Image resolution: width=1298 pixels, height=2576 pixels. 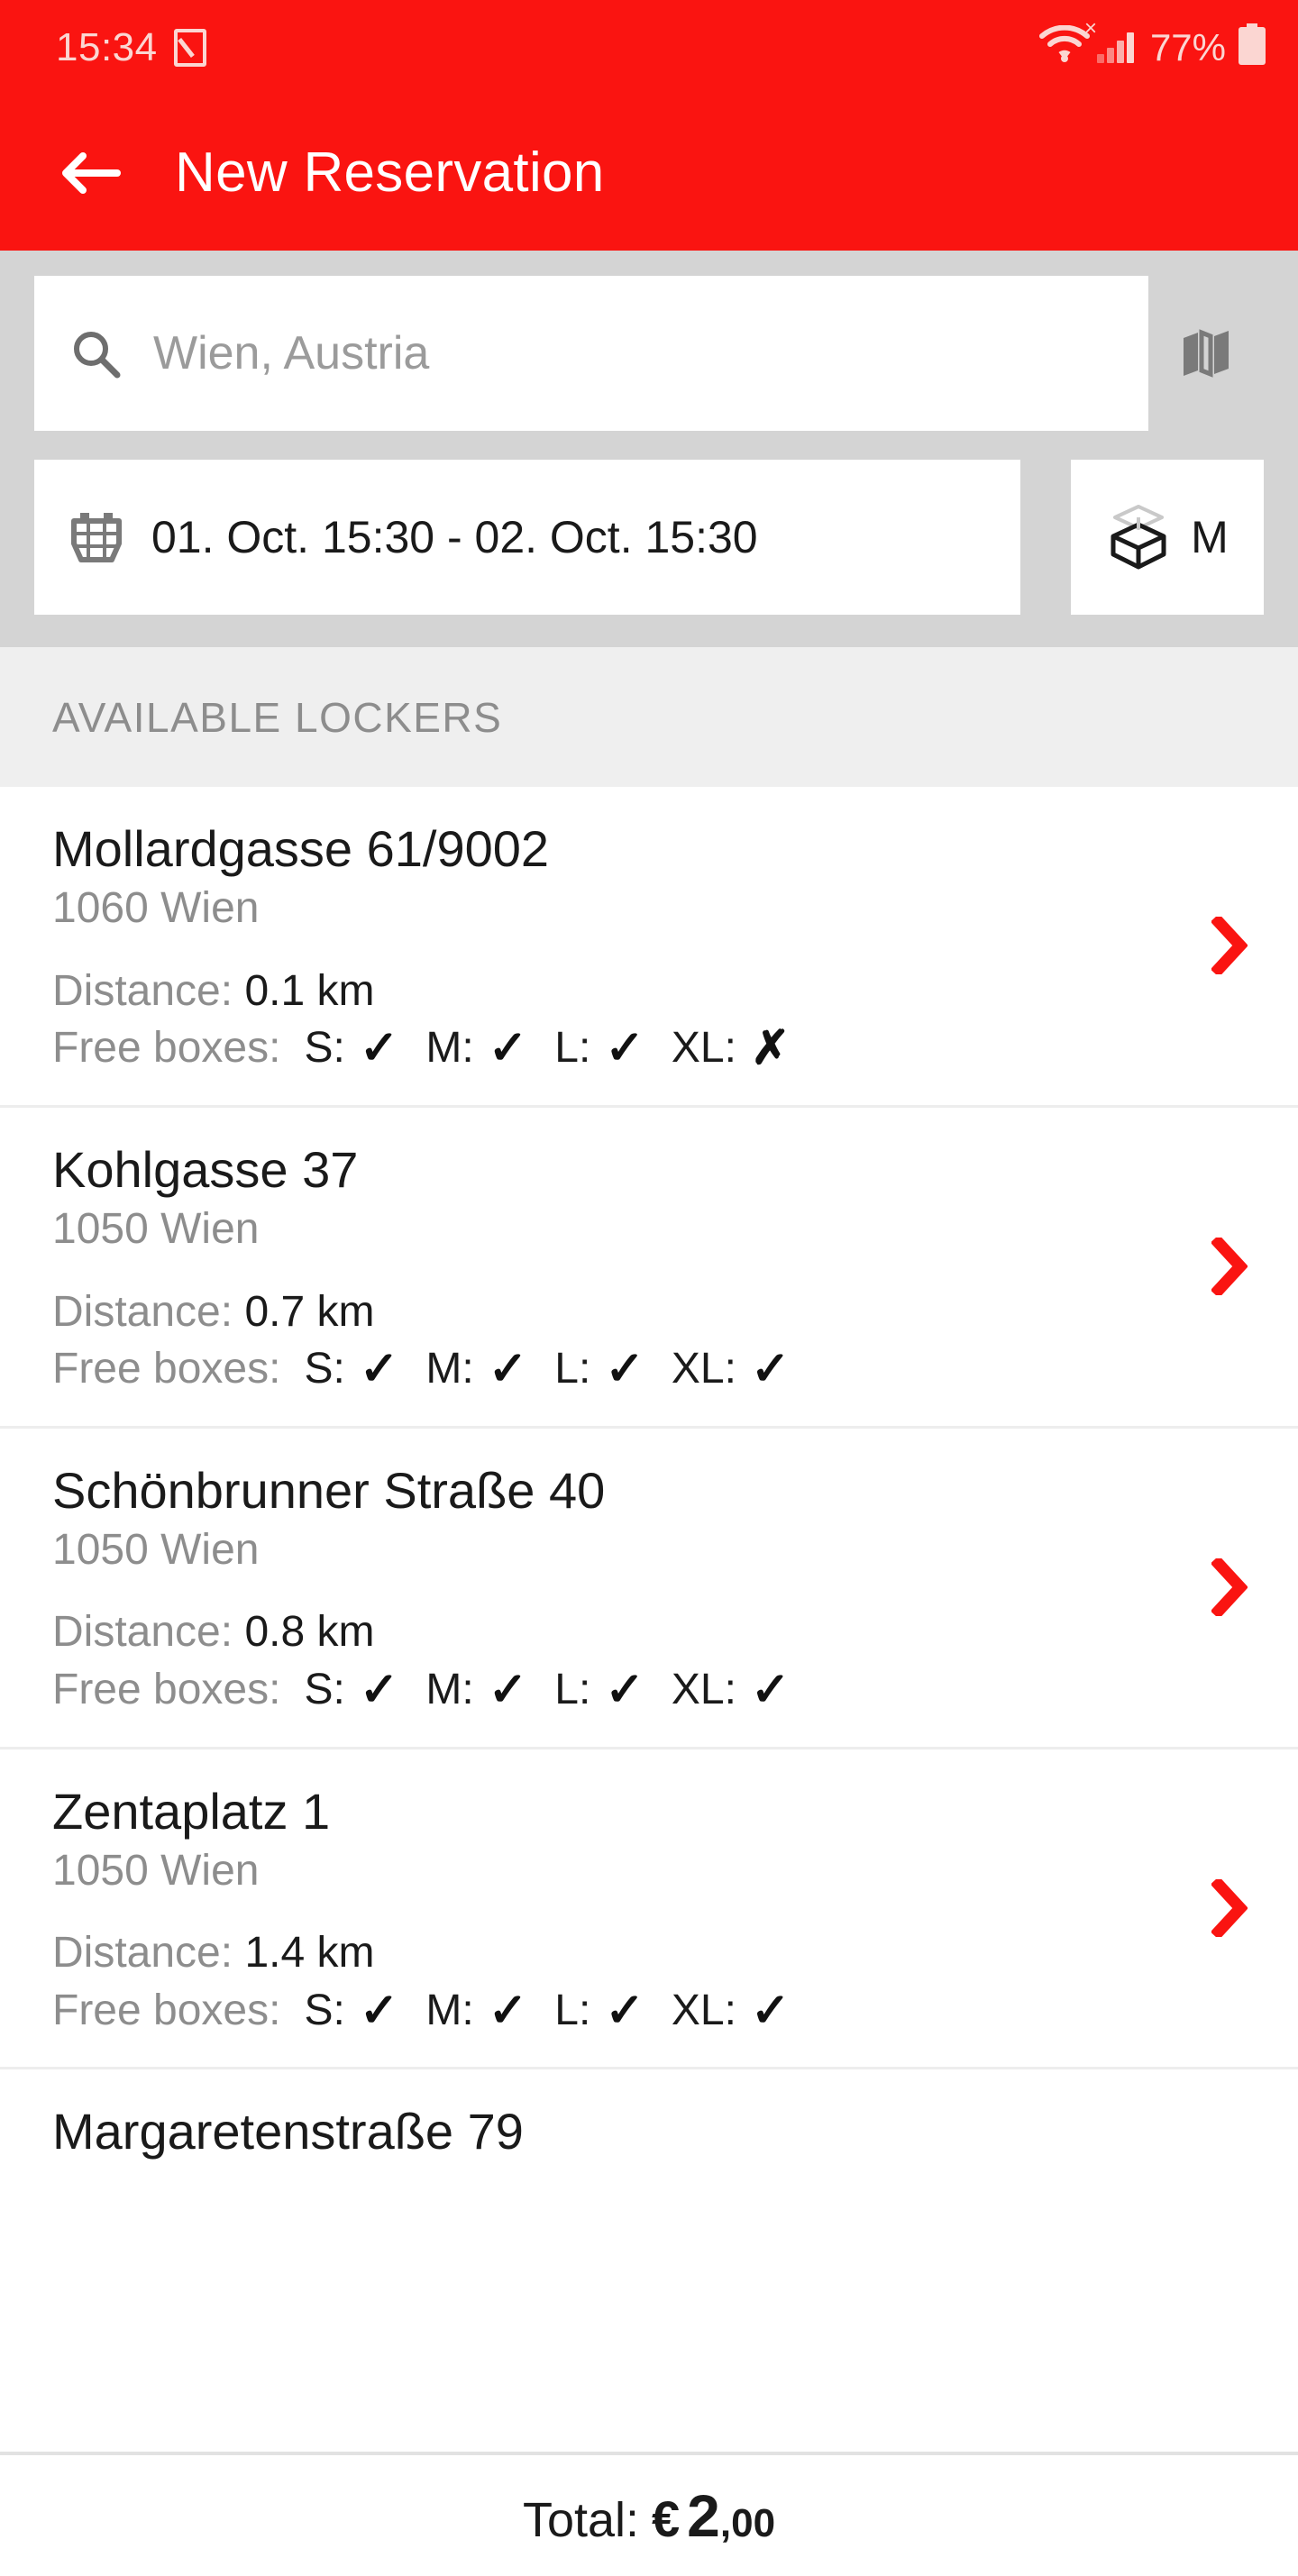 I want to click on locker-distance: Distance: 0.8 km, so click(x=649, y=1632).